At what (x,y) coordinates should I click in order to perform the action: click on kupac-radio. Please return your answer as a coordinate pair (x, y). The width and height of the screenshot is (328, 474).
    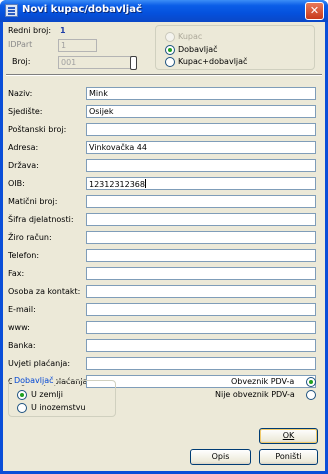
    Looking at the image, I should click on (170, 37).